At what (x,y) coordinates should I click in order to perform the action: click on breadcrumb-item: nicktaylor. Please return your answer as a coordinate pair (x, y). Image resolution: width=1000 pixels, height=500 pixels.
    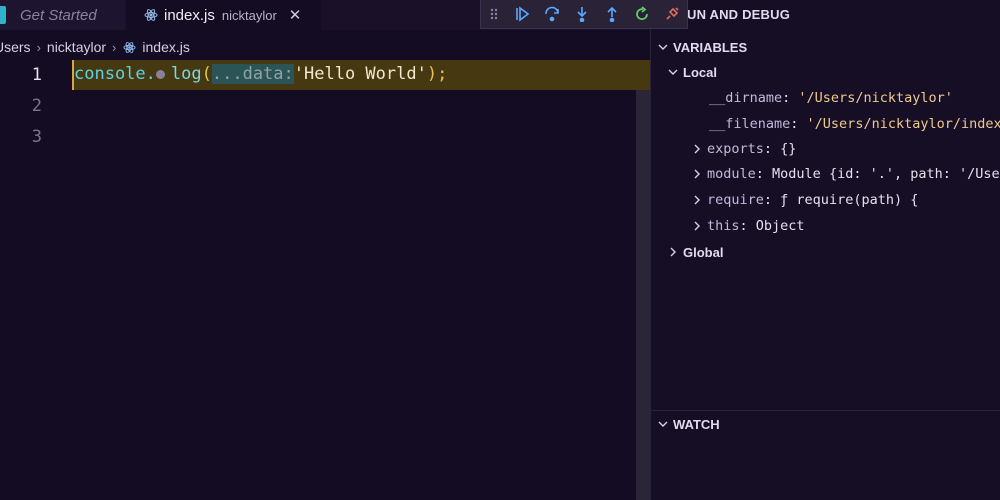
    Looking at the image, I should click on (76, 47).